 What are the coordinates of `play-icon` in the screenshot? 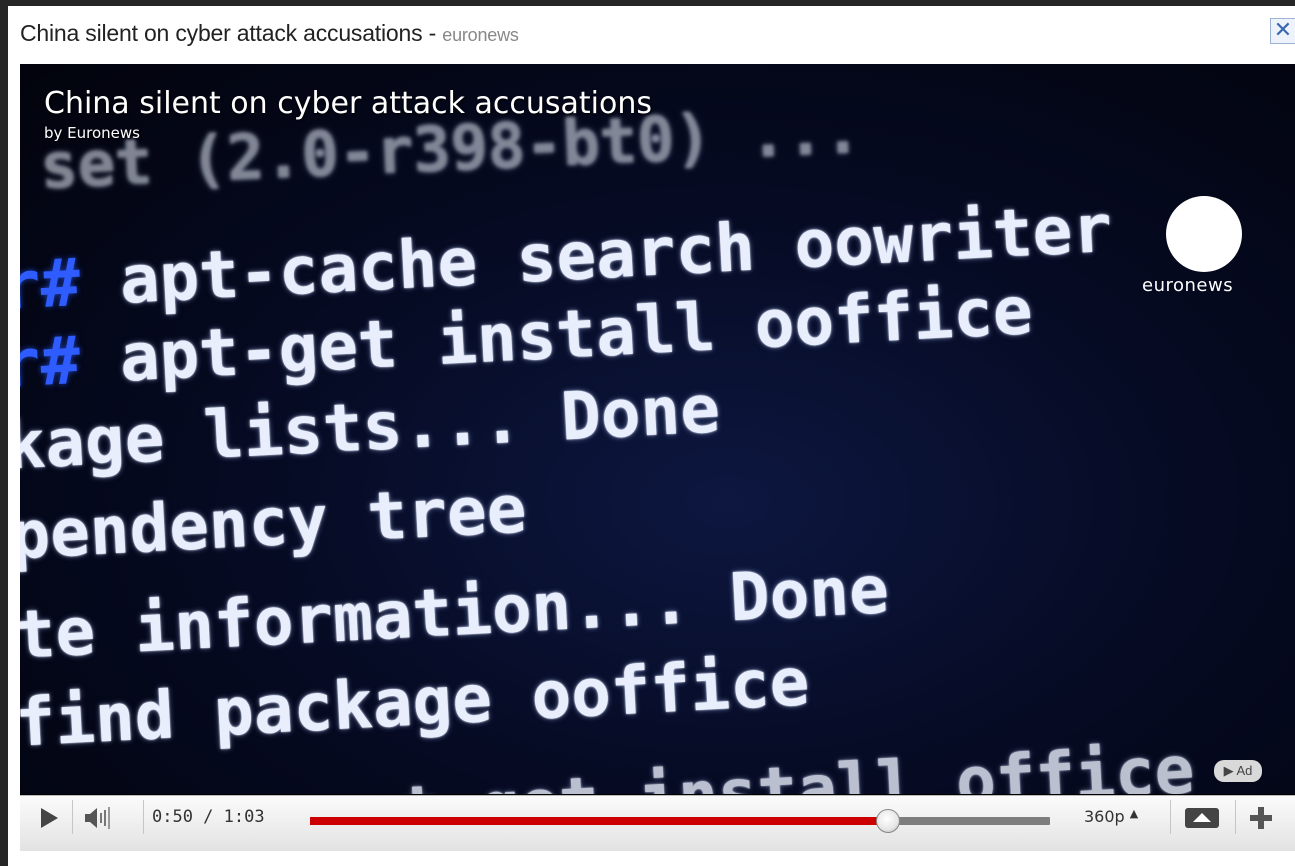 It's located at (49, 818).